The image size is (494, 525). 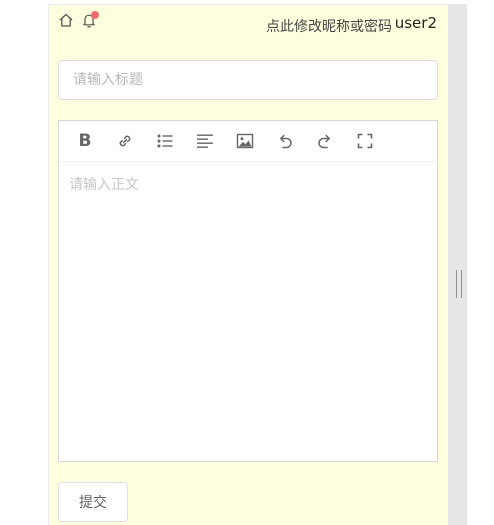 I want to click on editor-toolbar: B, so click(x=248, y=141).